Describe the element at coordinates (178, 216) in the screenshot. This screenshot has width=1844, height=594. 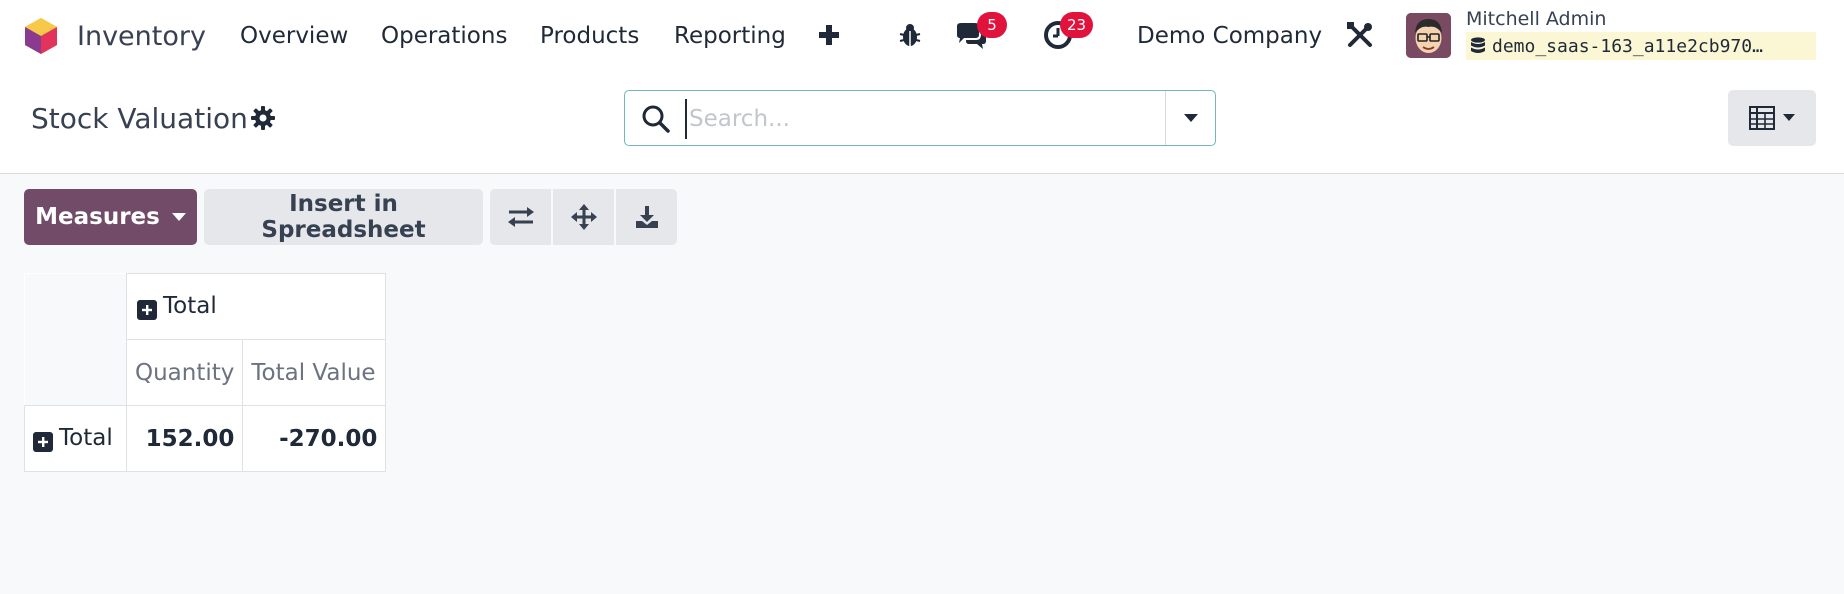
I see `measures-caret-icon` at that location.